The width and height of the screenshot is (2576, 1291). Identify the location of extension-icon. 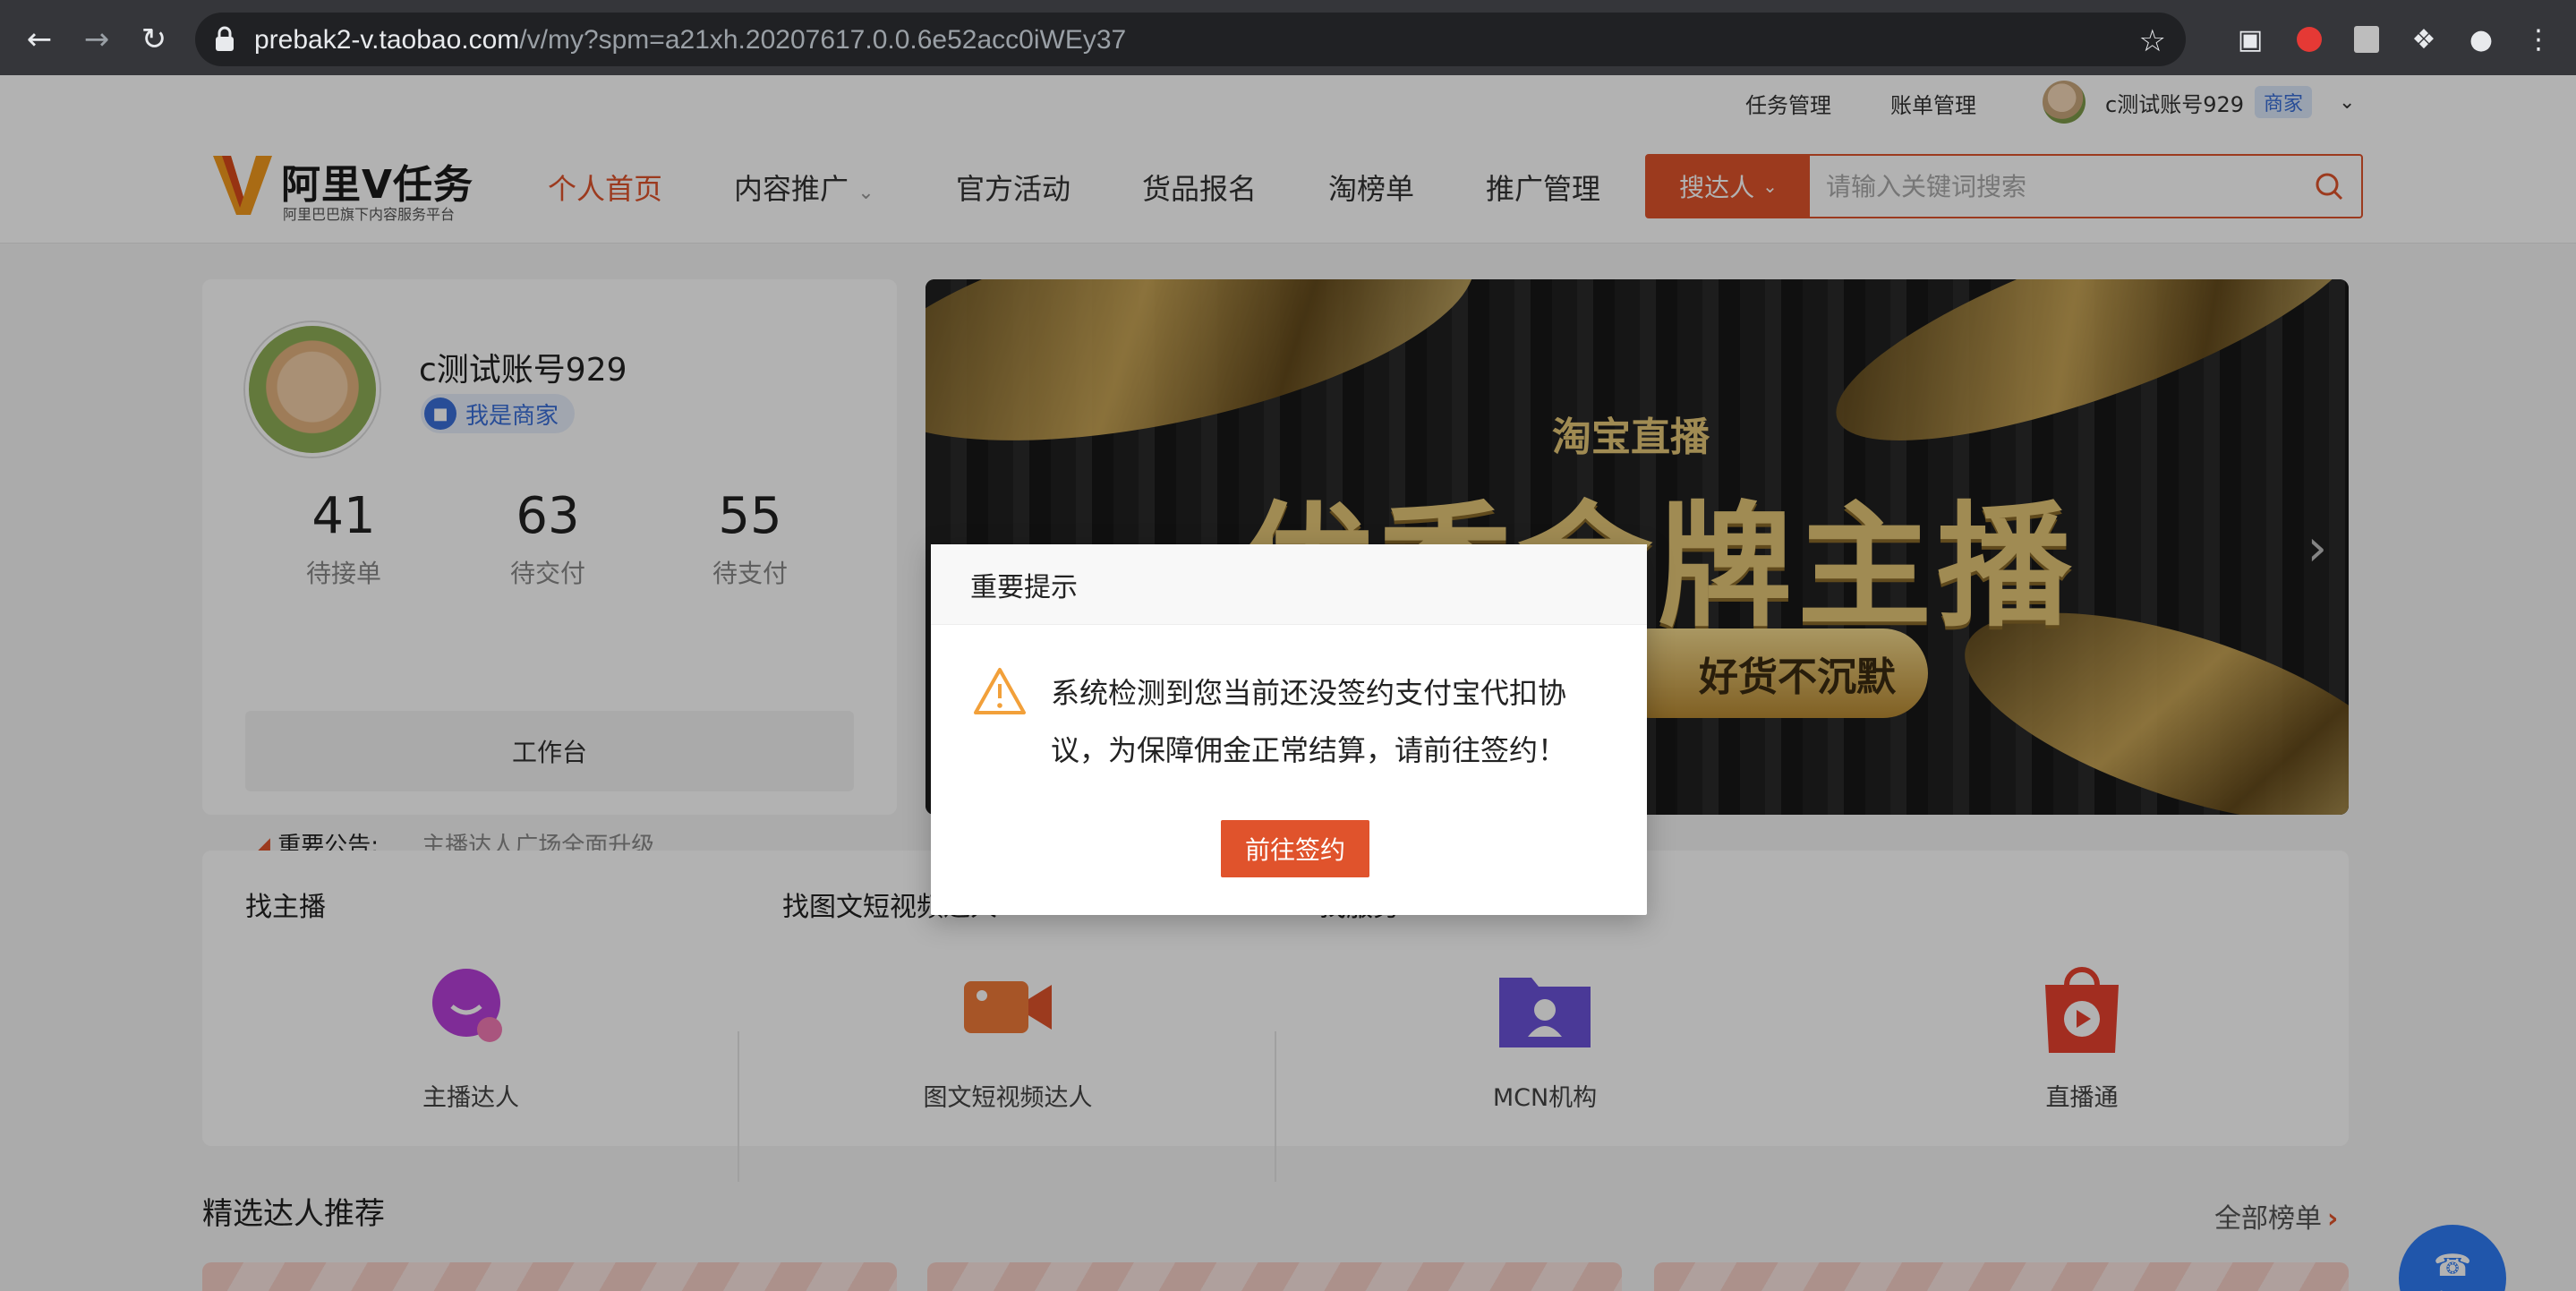
(2309, 39).